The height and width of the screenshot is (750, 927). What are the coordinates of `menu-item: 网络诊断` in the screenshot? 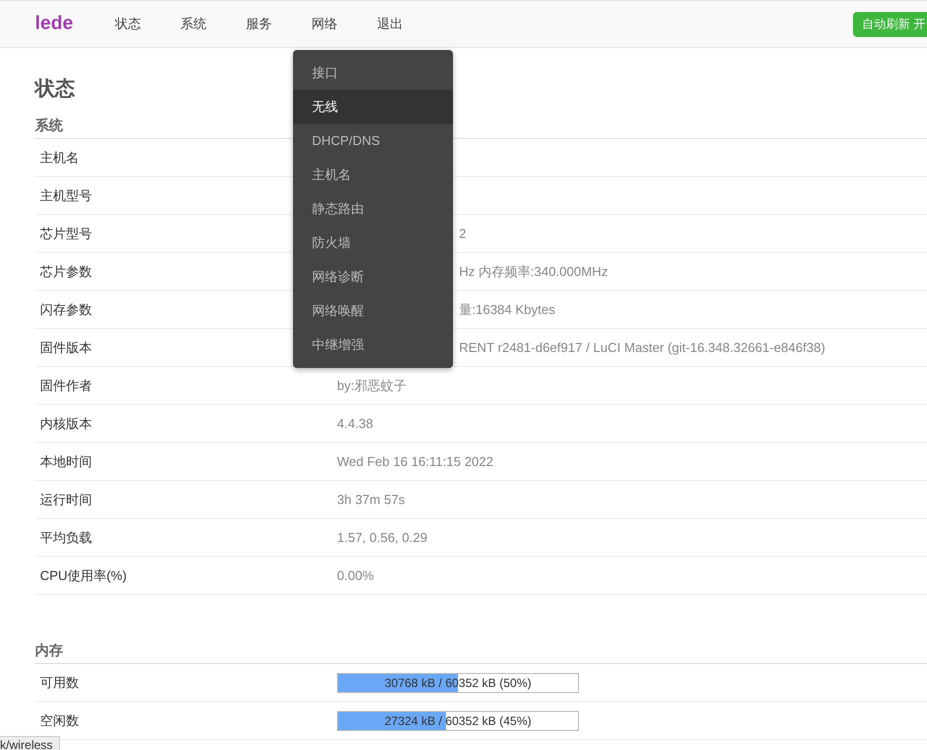 It's located at (373, 277).